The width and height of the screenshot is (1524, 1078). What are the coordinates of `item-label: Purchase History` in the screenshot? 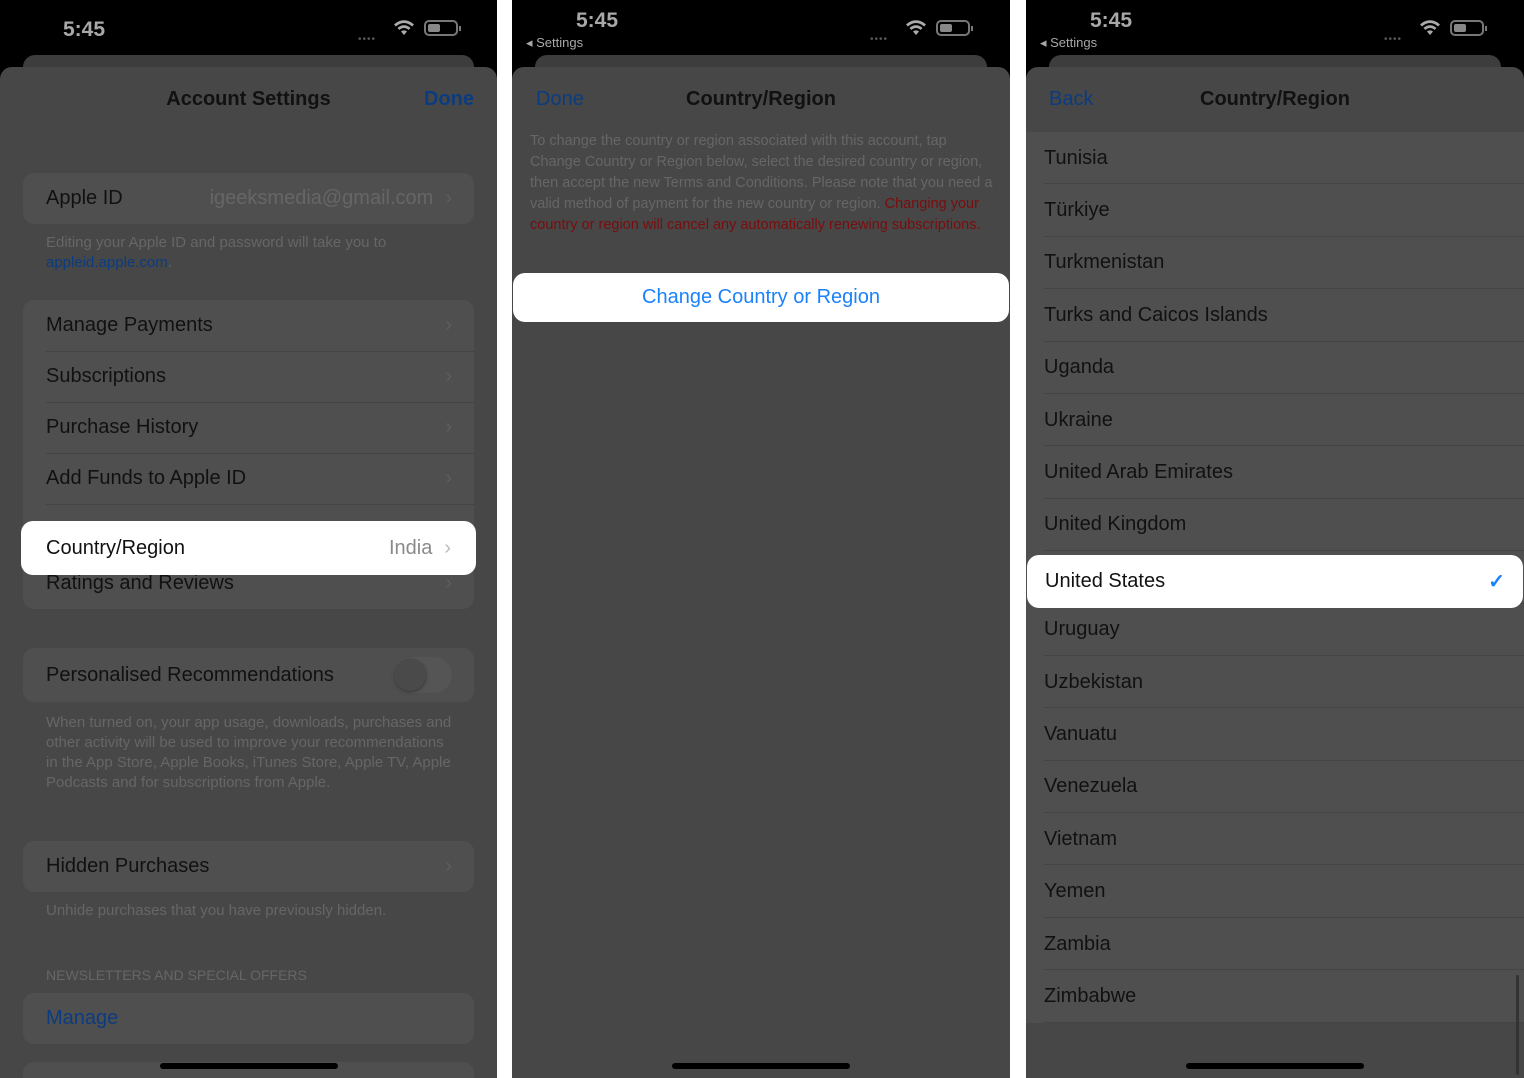 It's located at (122, 427).